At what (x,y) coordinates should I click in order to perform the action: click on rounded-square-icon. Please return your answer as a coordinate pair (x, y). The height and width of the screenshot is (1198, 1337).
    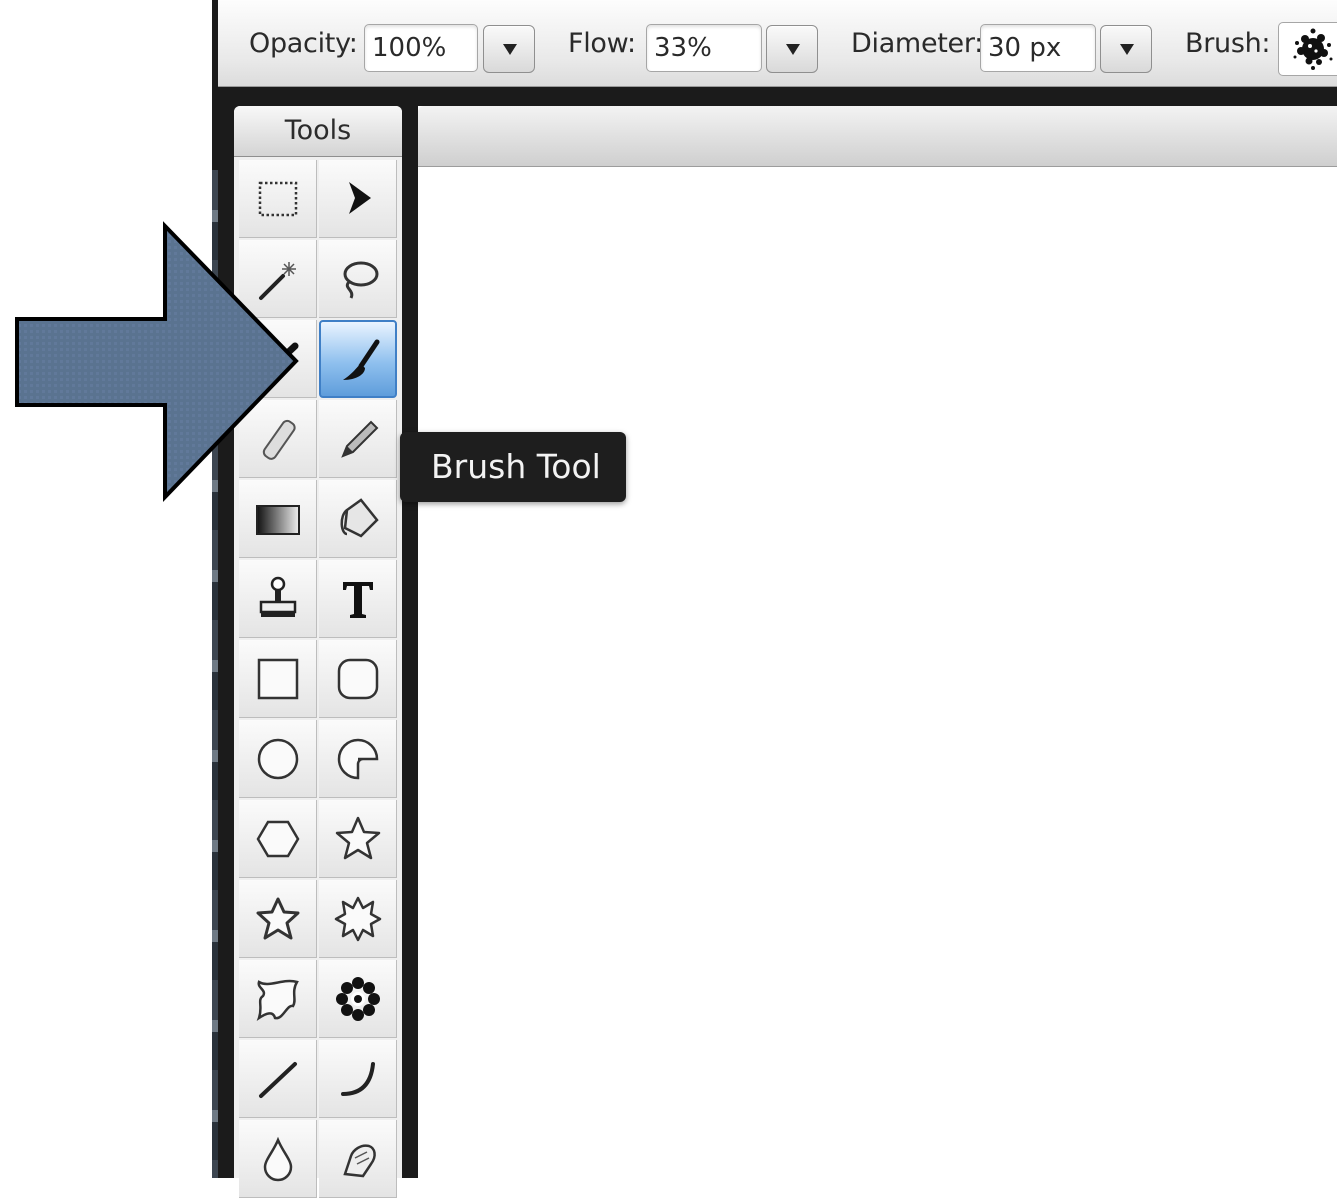
    Looking at the image, I should click on (358, 679).